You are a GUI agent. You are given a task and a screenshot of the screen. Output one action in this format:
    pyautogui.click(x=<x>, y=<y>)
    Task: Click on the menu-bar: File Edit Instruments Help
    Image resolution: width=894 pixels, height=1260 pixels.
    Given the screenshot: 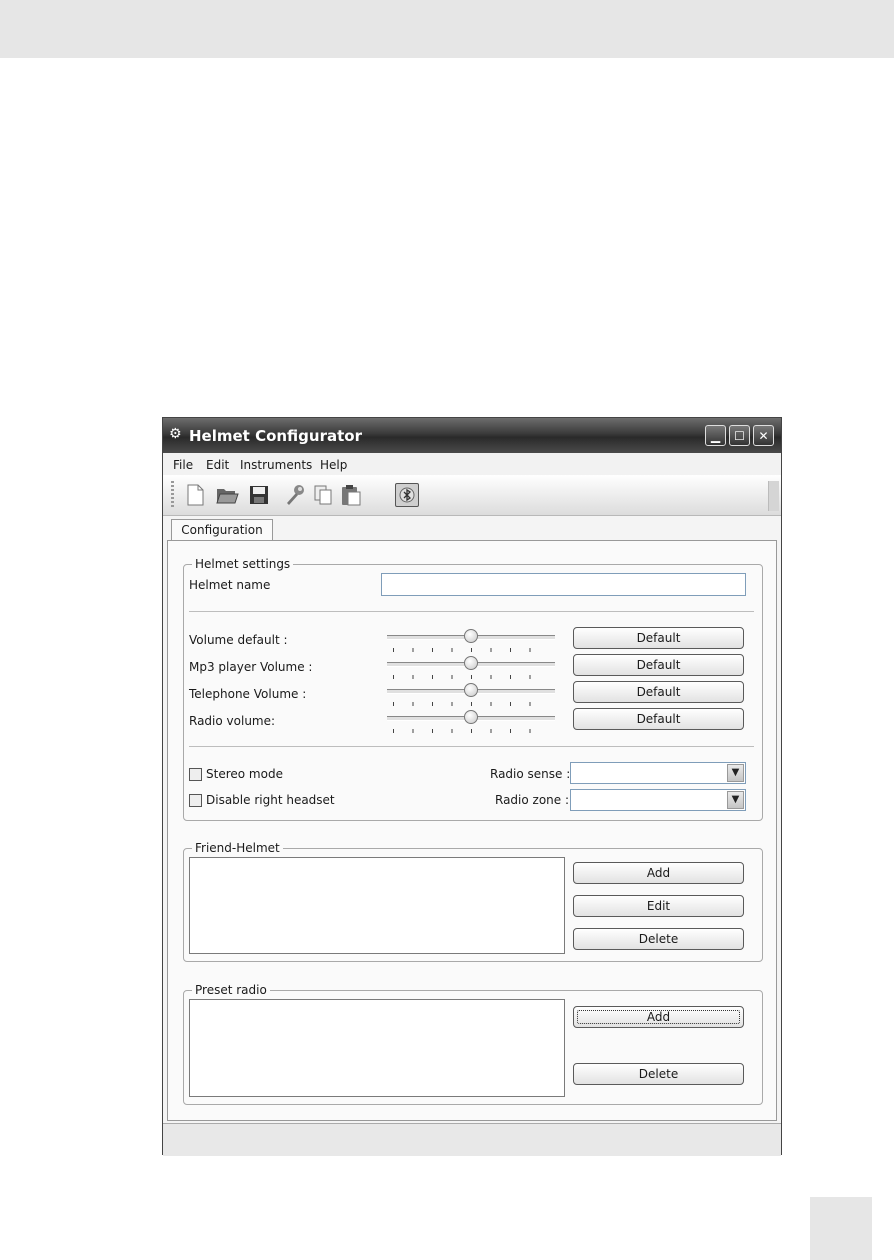 What is the action you would take?
    pyautogui.click(x=472, y=464)
    